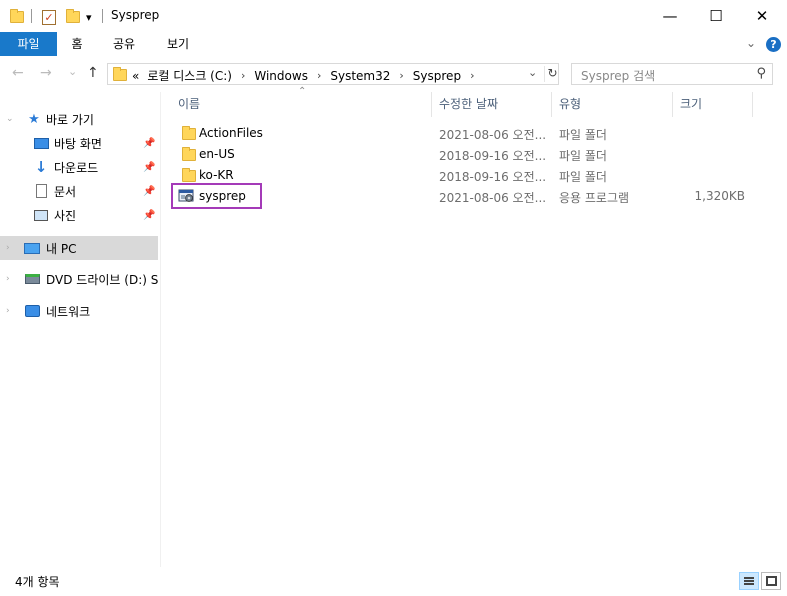  What do you see at coordinates (437, 76) in the screenshot?
I see `breadcrumb-sysprep: Sysprep` at bounding box center [437, 76].